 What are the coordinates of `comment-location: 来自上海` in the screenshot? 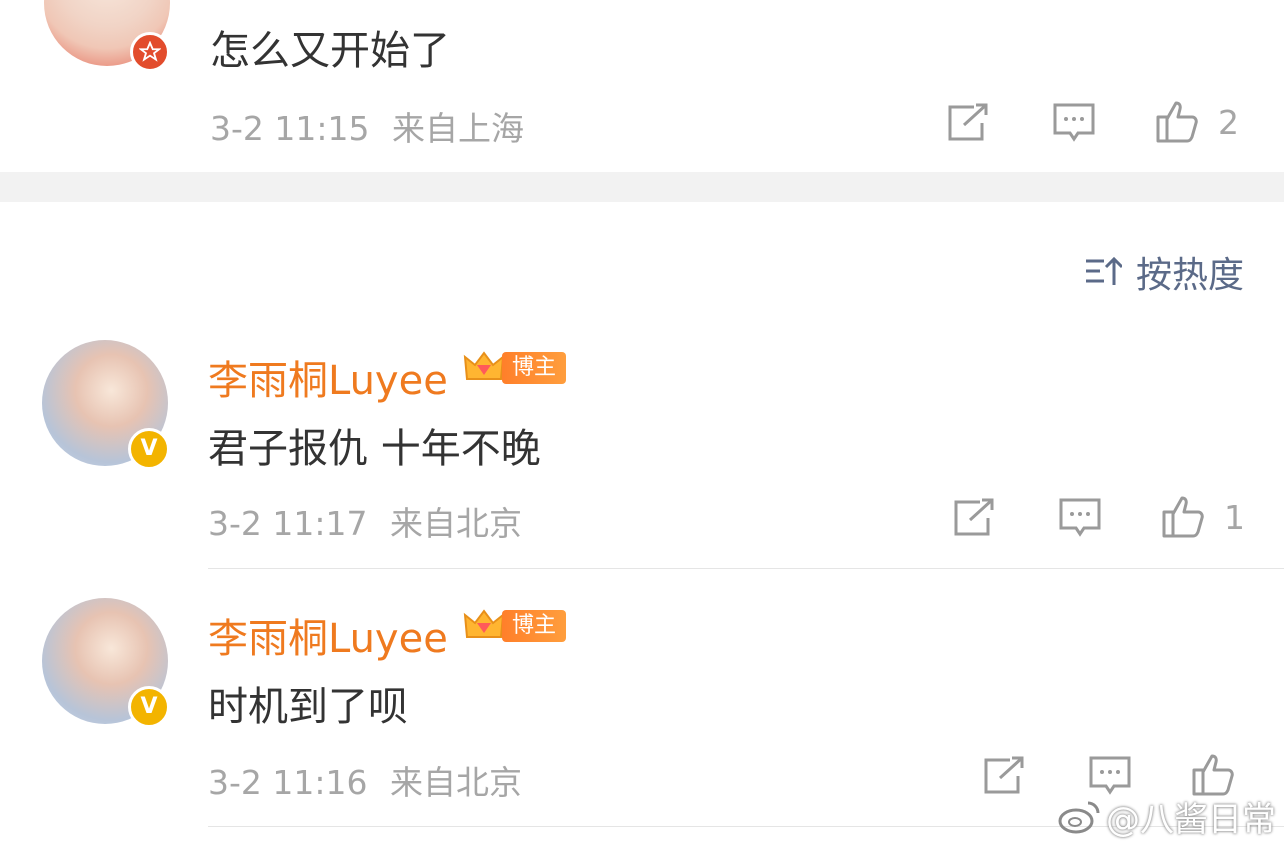 It's located at (458, 128).